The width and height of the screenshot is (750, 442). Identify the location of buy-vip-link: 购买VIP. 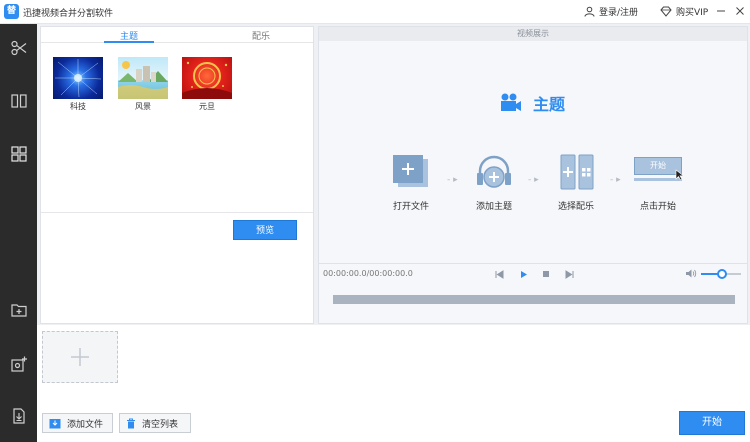
(684, 11).